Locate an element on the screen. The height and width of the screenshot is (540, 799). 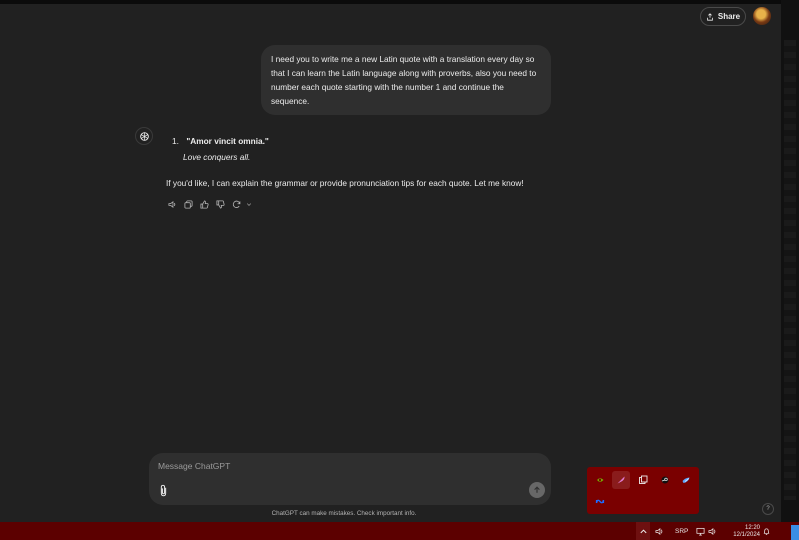
speaker-icon is located at coordinates (172, 204).